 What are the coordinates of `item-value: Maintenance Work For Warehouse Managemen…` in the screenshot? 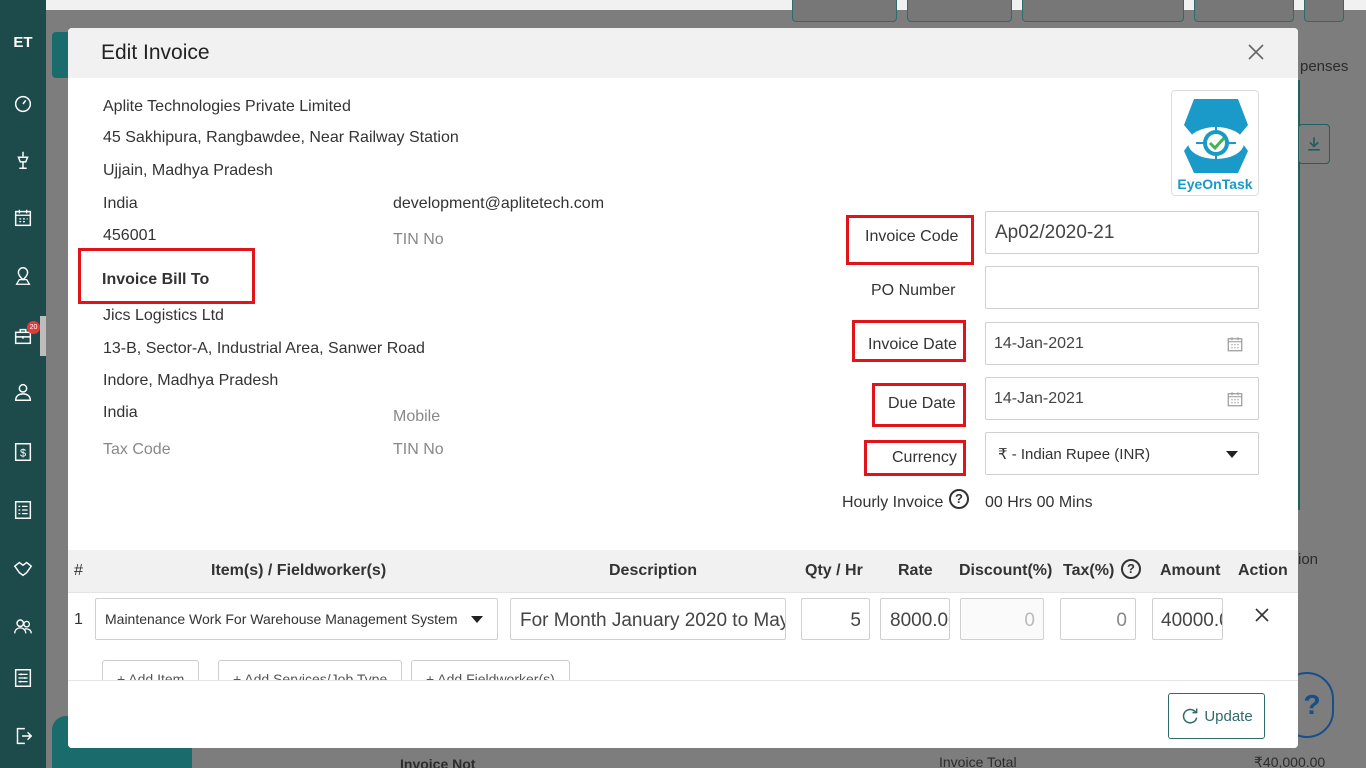 It's located at (281, 619).